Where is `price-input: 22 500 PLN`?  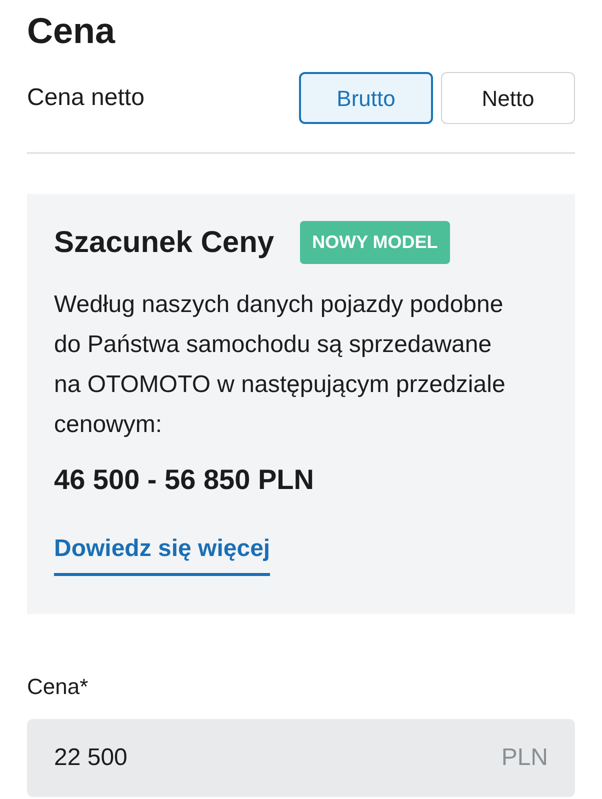 price-input: 22 500 PLN is located at coordinates (301, 758).